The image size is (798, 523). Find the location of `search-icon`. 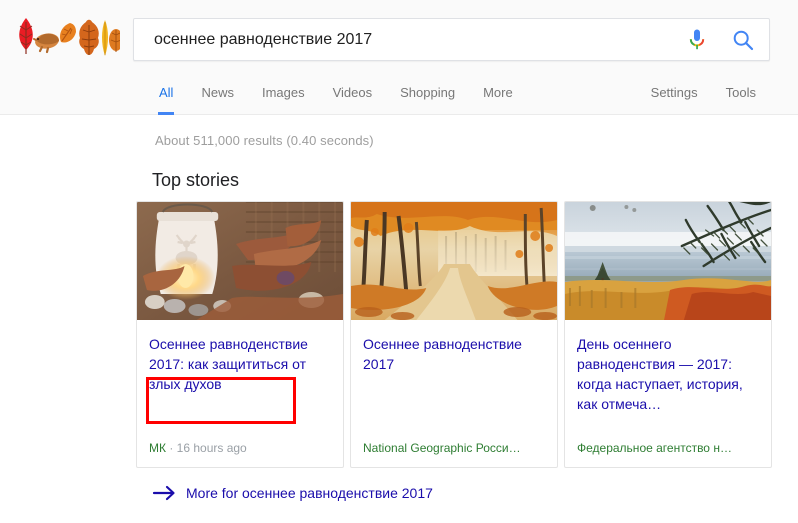

search-icon is located at coordinates (743, 39).